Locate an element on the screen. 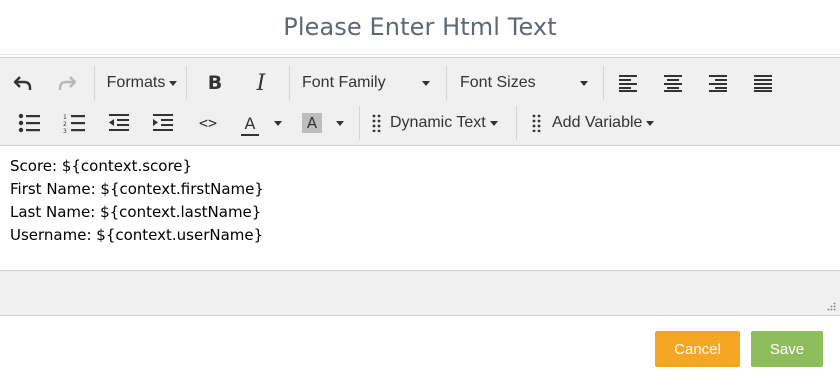  content-line: First Name: ${context.firstName} is located at coordinates (137, 189).